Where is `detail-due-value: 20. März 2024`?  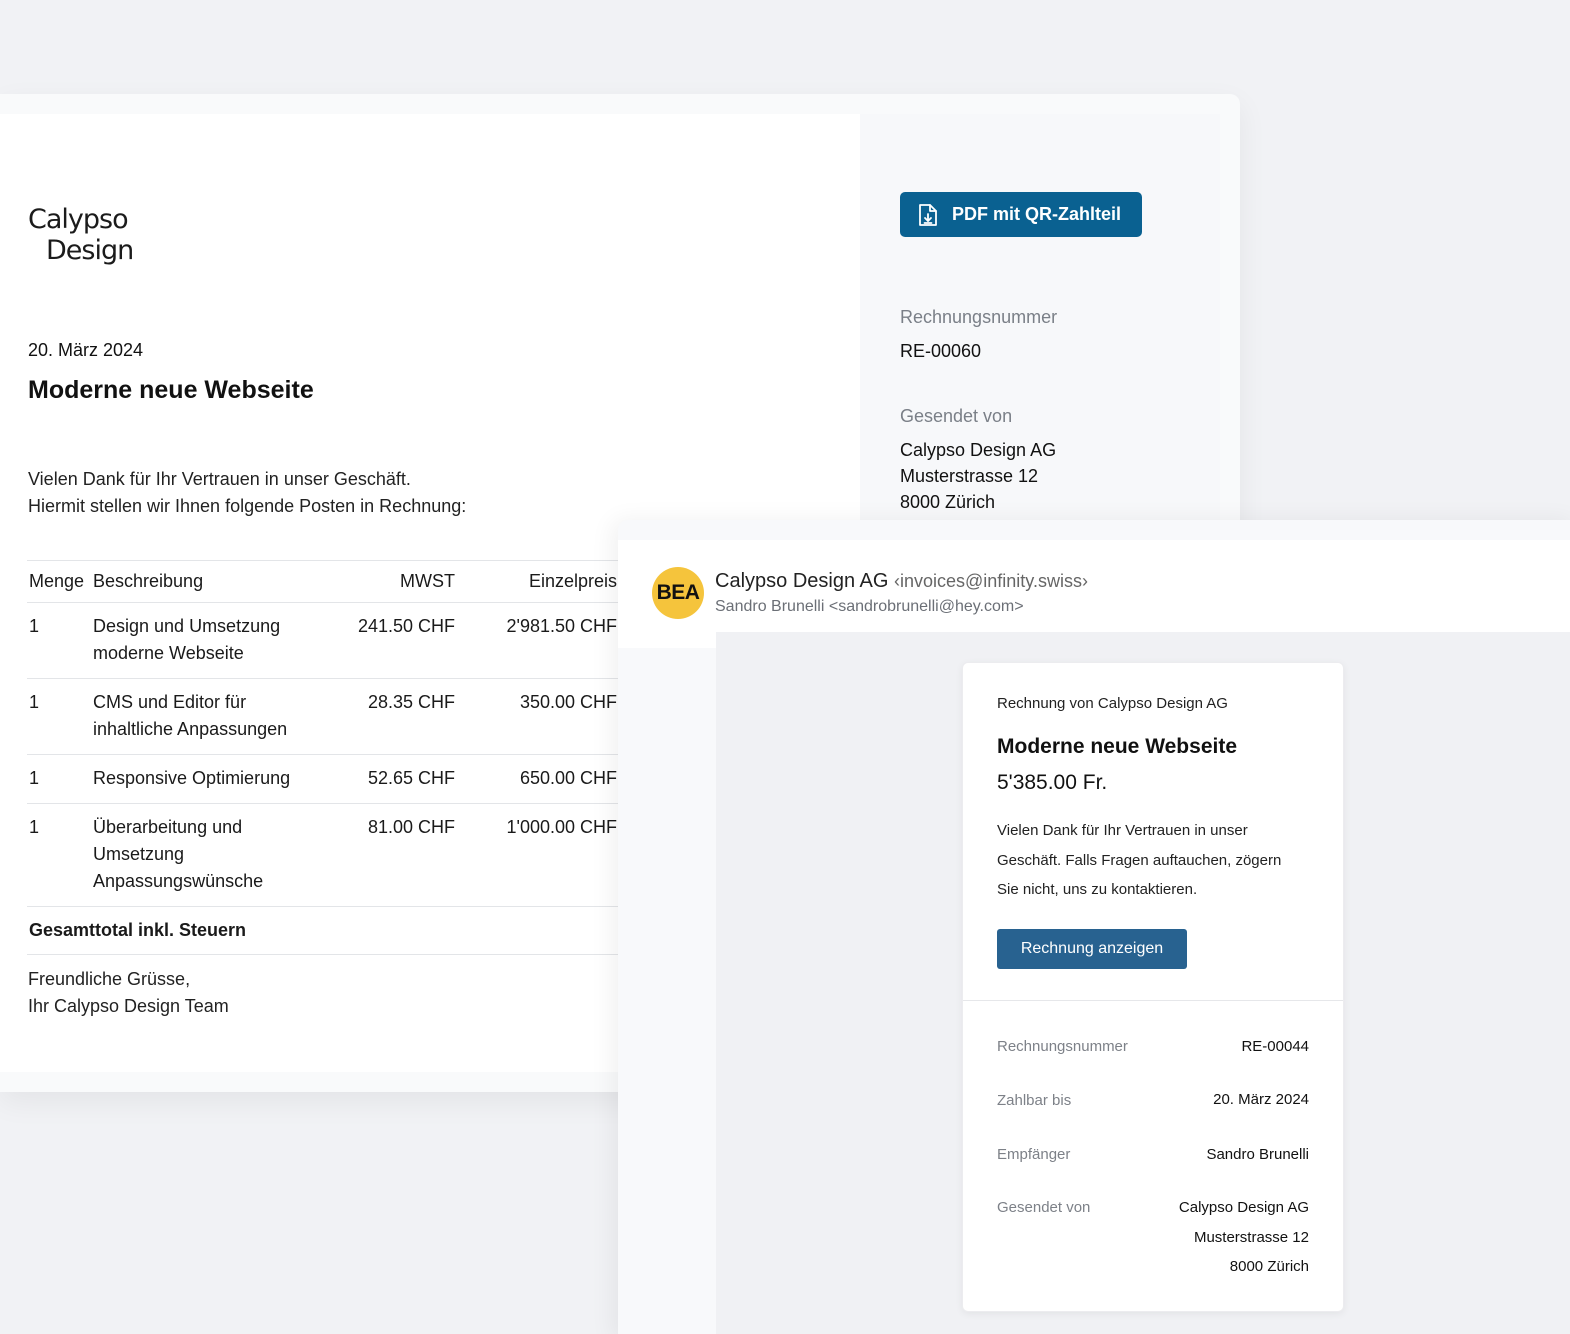
detail-due-value: 20. März 2024 is located at coordinates (1261, 1099).